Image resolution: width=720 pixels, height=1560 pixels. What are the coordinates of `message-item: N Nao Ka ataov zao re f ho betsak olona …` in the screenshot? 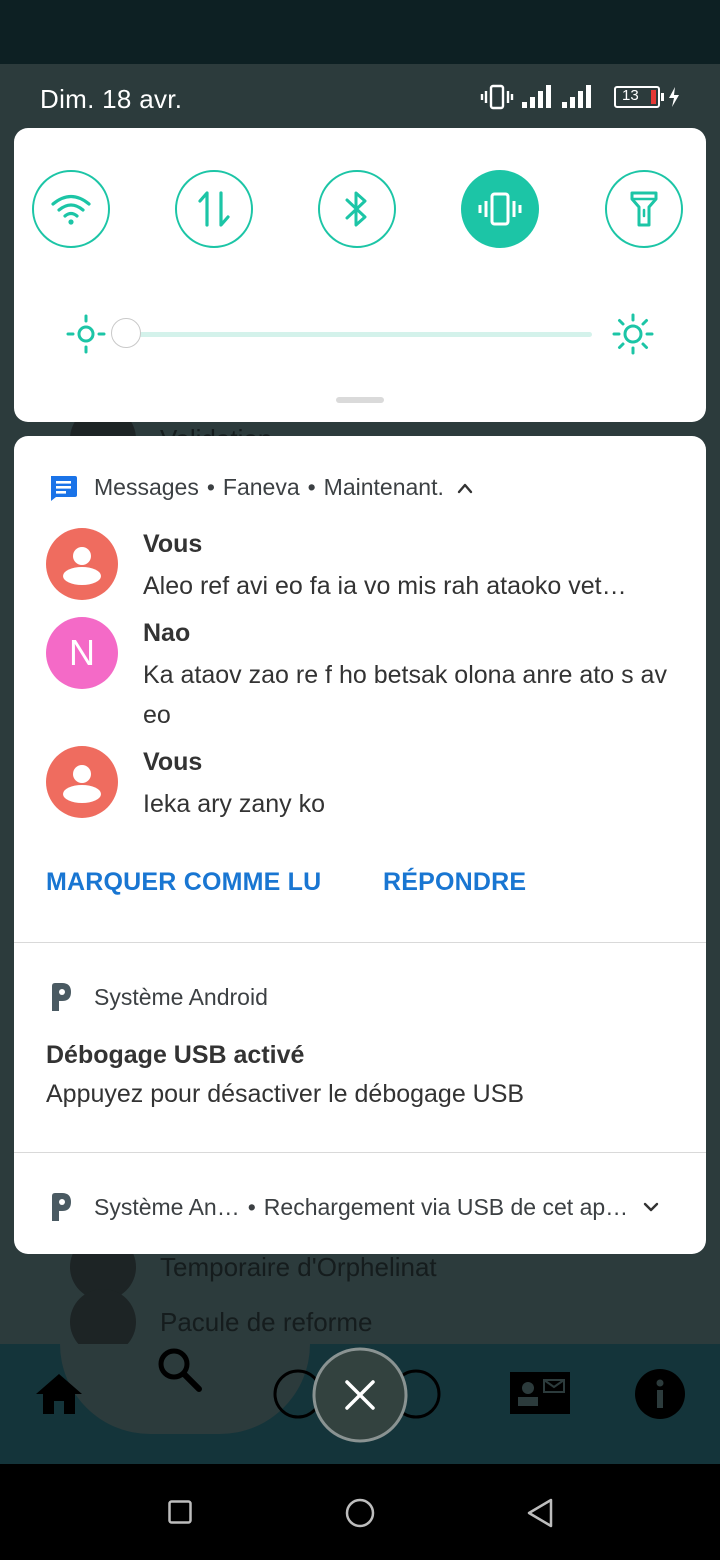 It's located at (361, 677).